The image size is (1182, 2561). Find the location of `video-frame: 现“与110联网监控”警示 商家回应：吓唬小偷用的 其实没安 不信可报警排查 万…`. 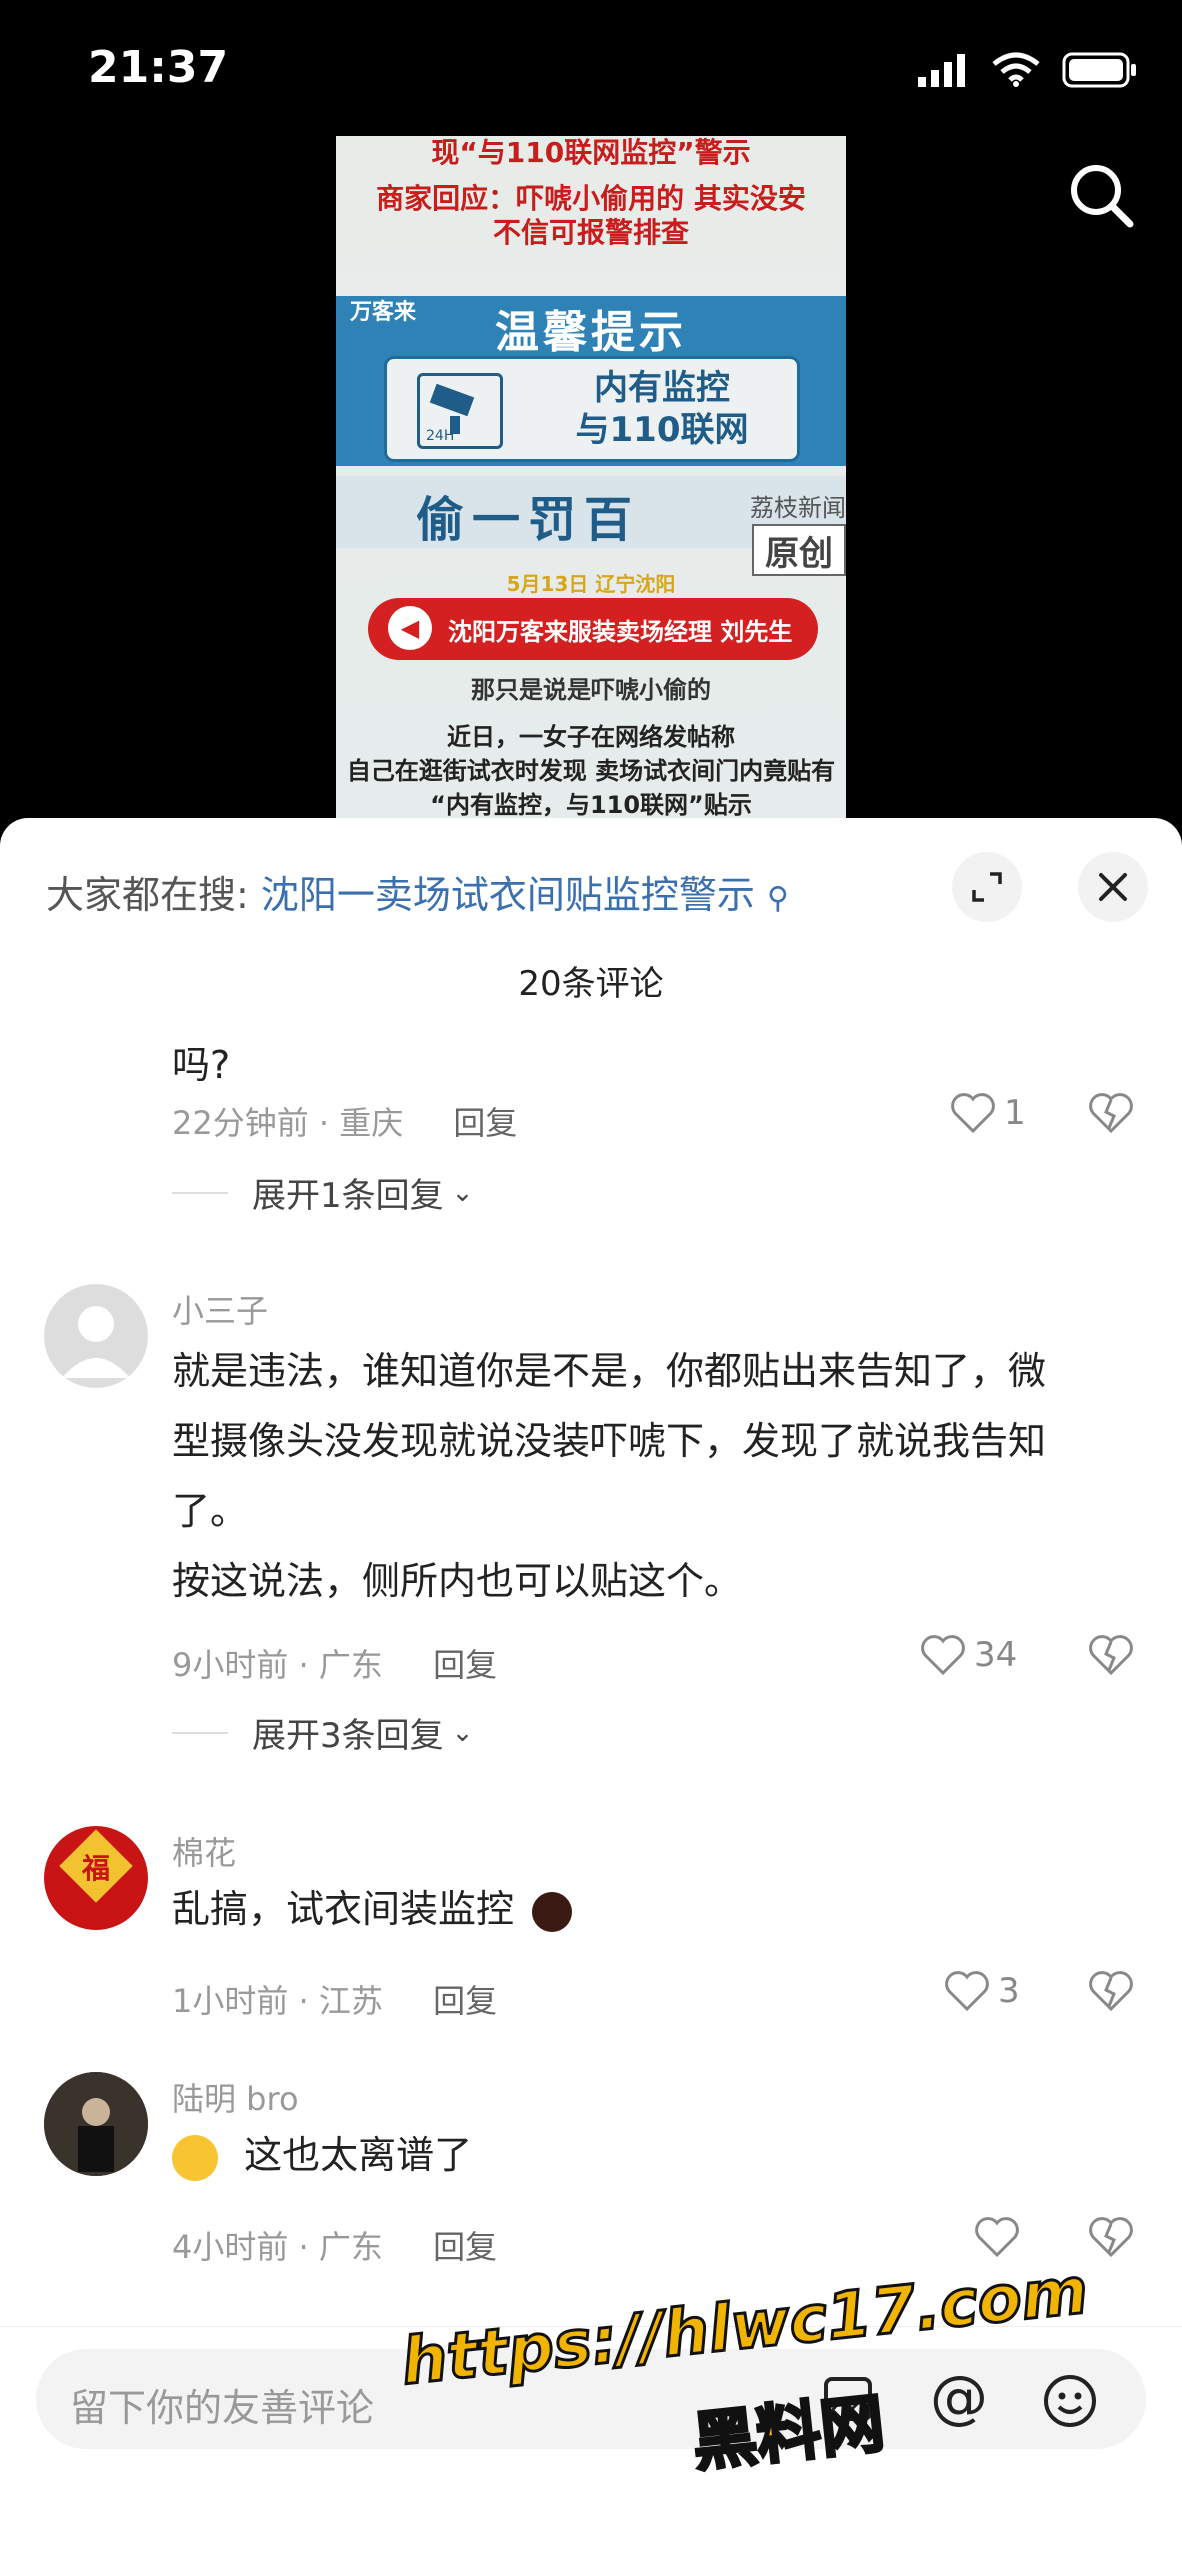

video-frame: 现“与110联网监控”警示 商家回应：吓唬小偷用的 其实没安 不信可报警排查 万… is located at coordinates (591, 478).